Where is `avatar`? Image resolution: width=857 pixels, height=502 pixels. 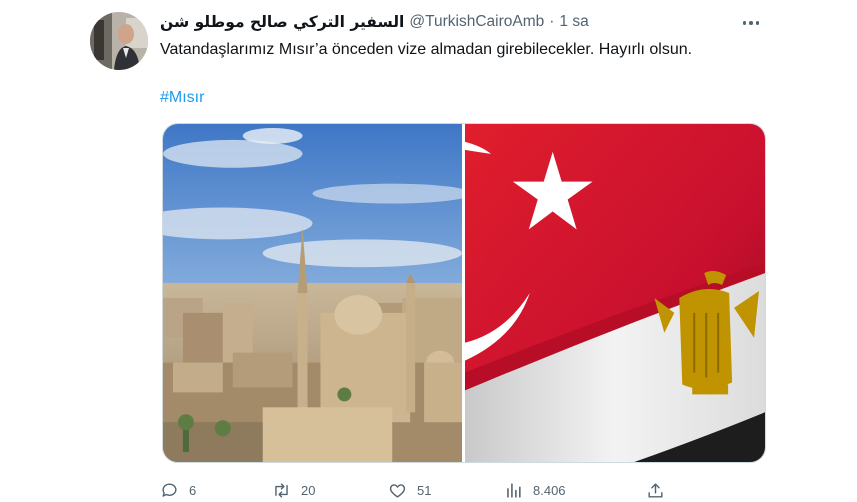
avatar is located at coordinates (119, 41).